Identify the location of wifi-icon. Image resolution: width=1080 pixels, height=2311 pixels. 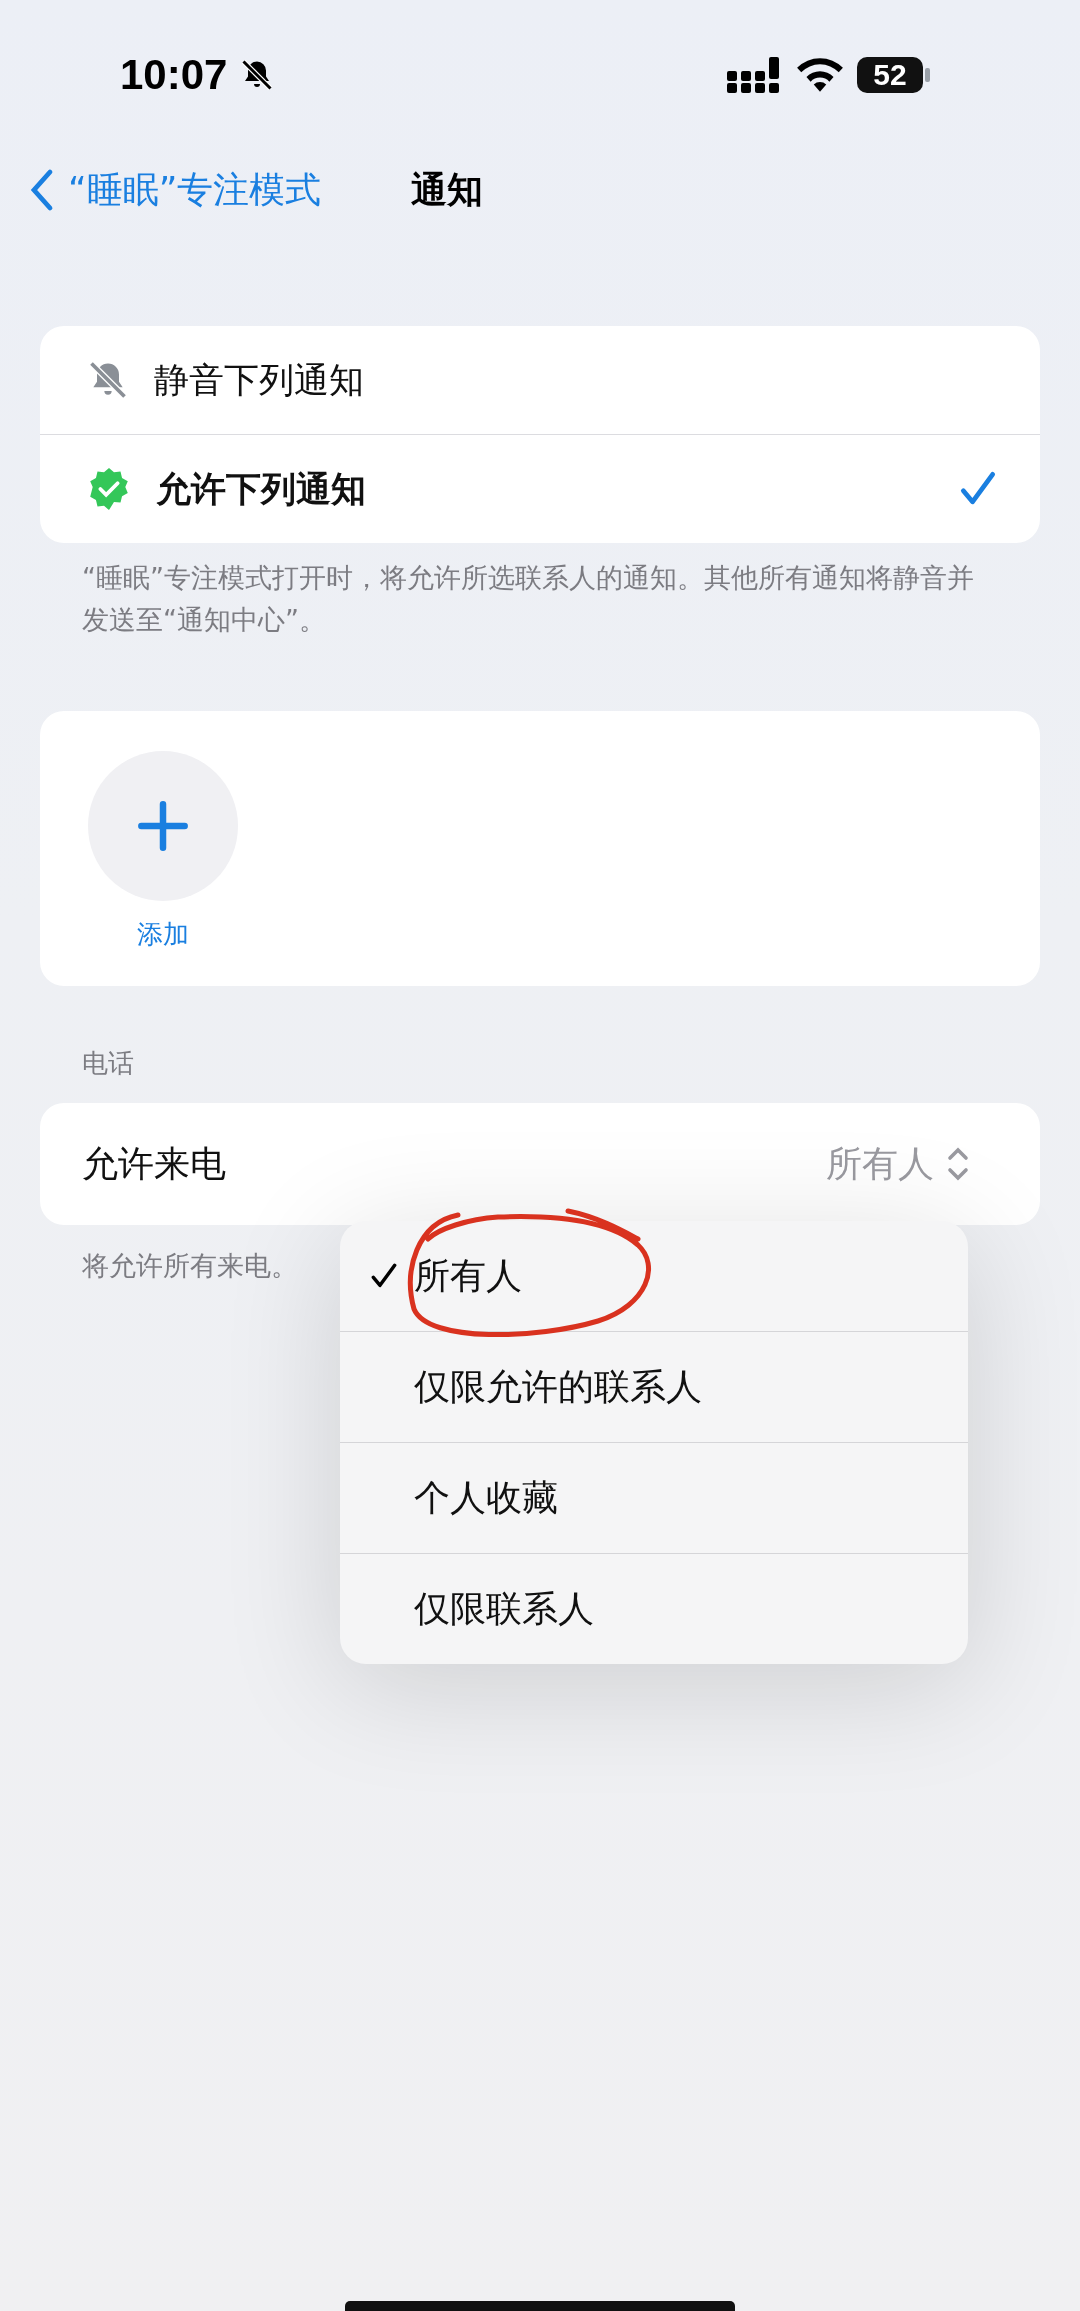
(820, 75).